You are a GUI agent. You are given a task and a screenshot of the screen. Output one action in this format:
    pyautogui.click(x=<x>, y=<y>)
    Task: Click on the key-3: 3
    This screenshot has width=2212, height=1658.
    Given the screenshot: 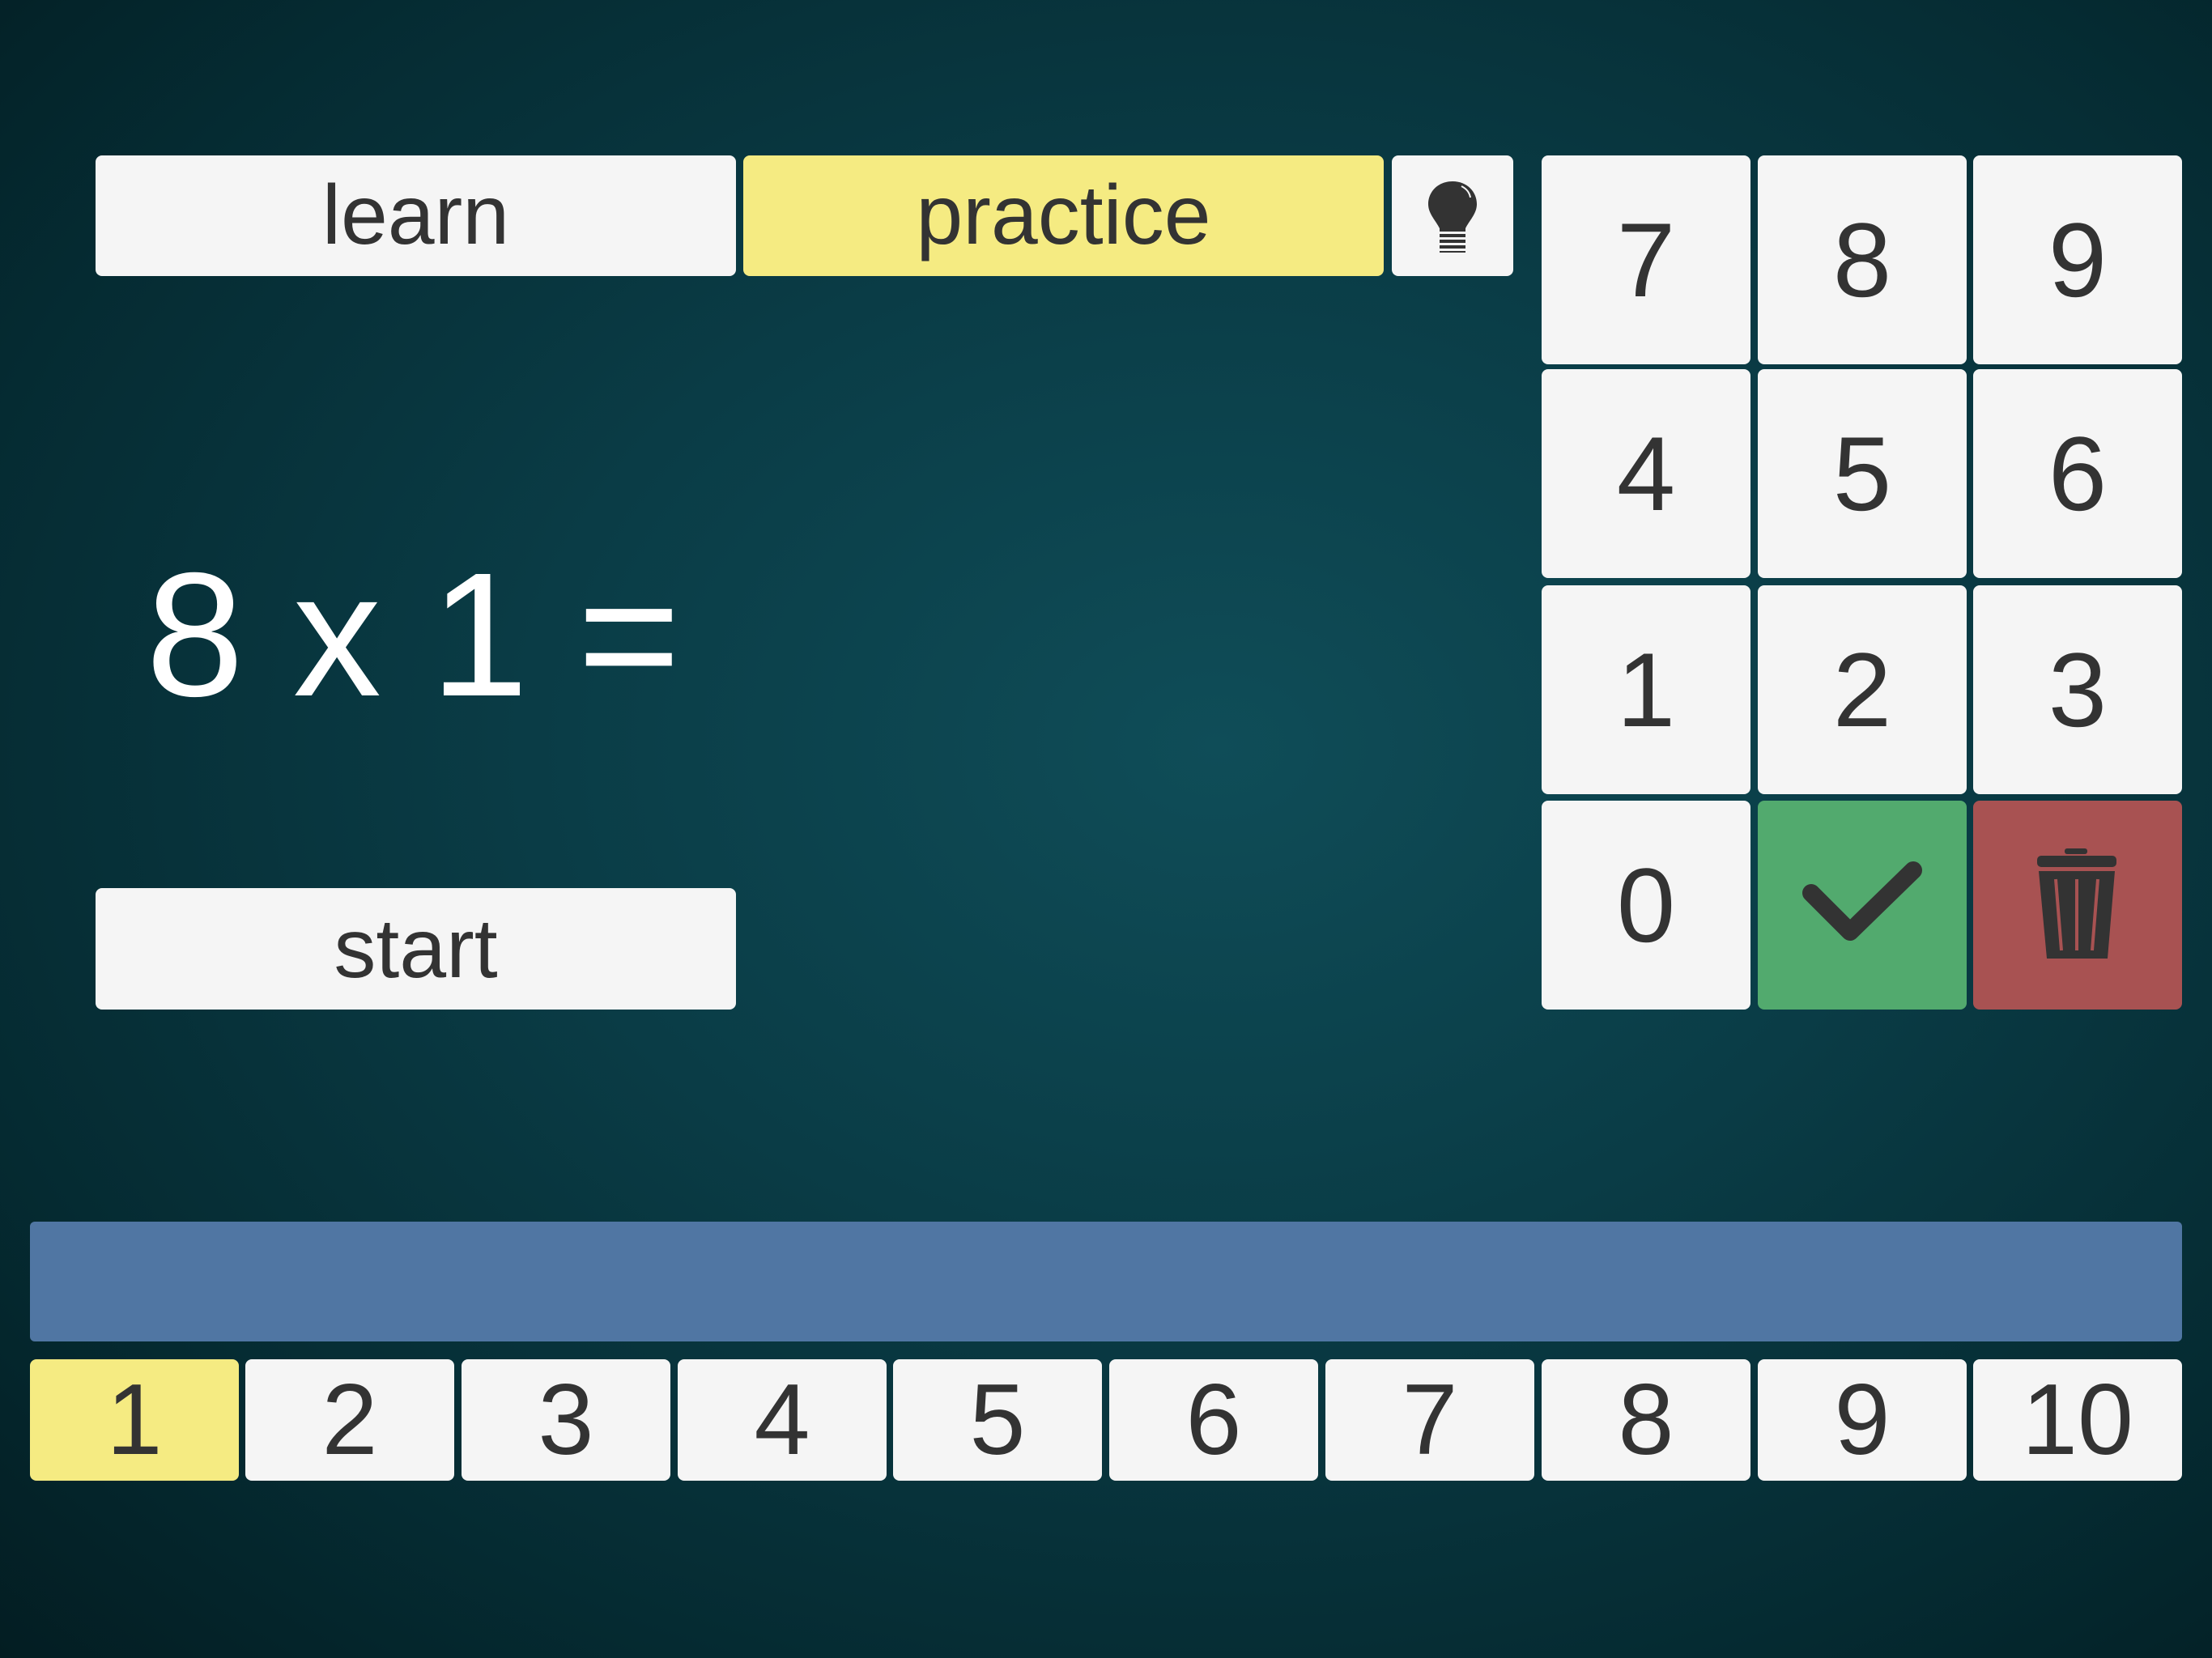 What is the action you would take?
    pyautogui.click(x=2078, y=689)
    